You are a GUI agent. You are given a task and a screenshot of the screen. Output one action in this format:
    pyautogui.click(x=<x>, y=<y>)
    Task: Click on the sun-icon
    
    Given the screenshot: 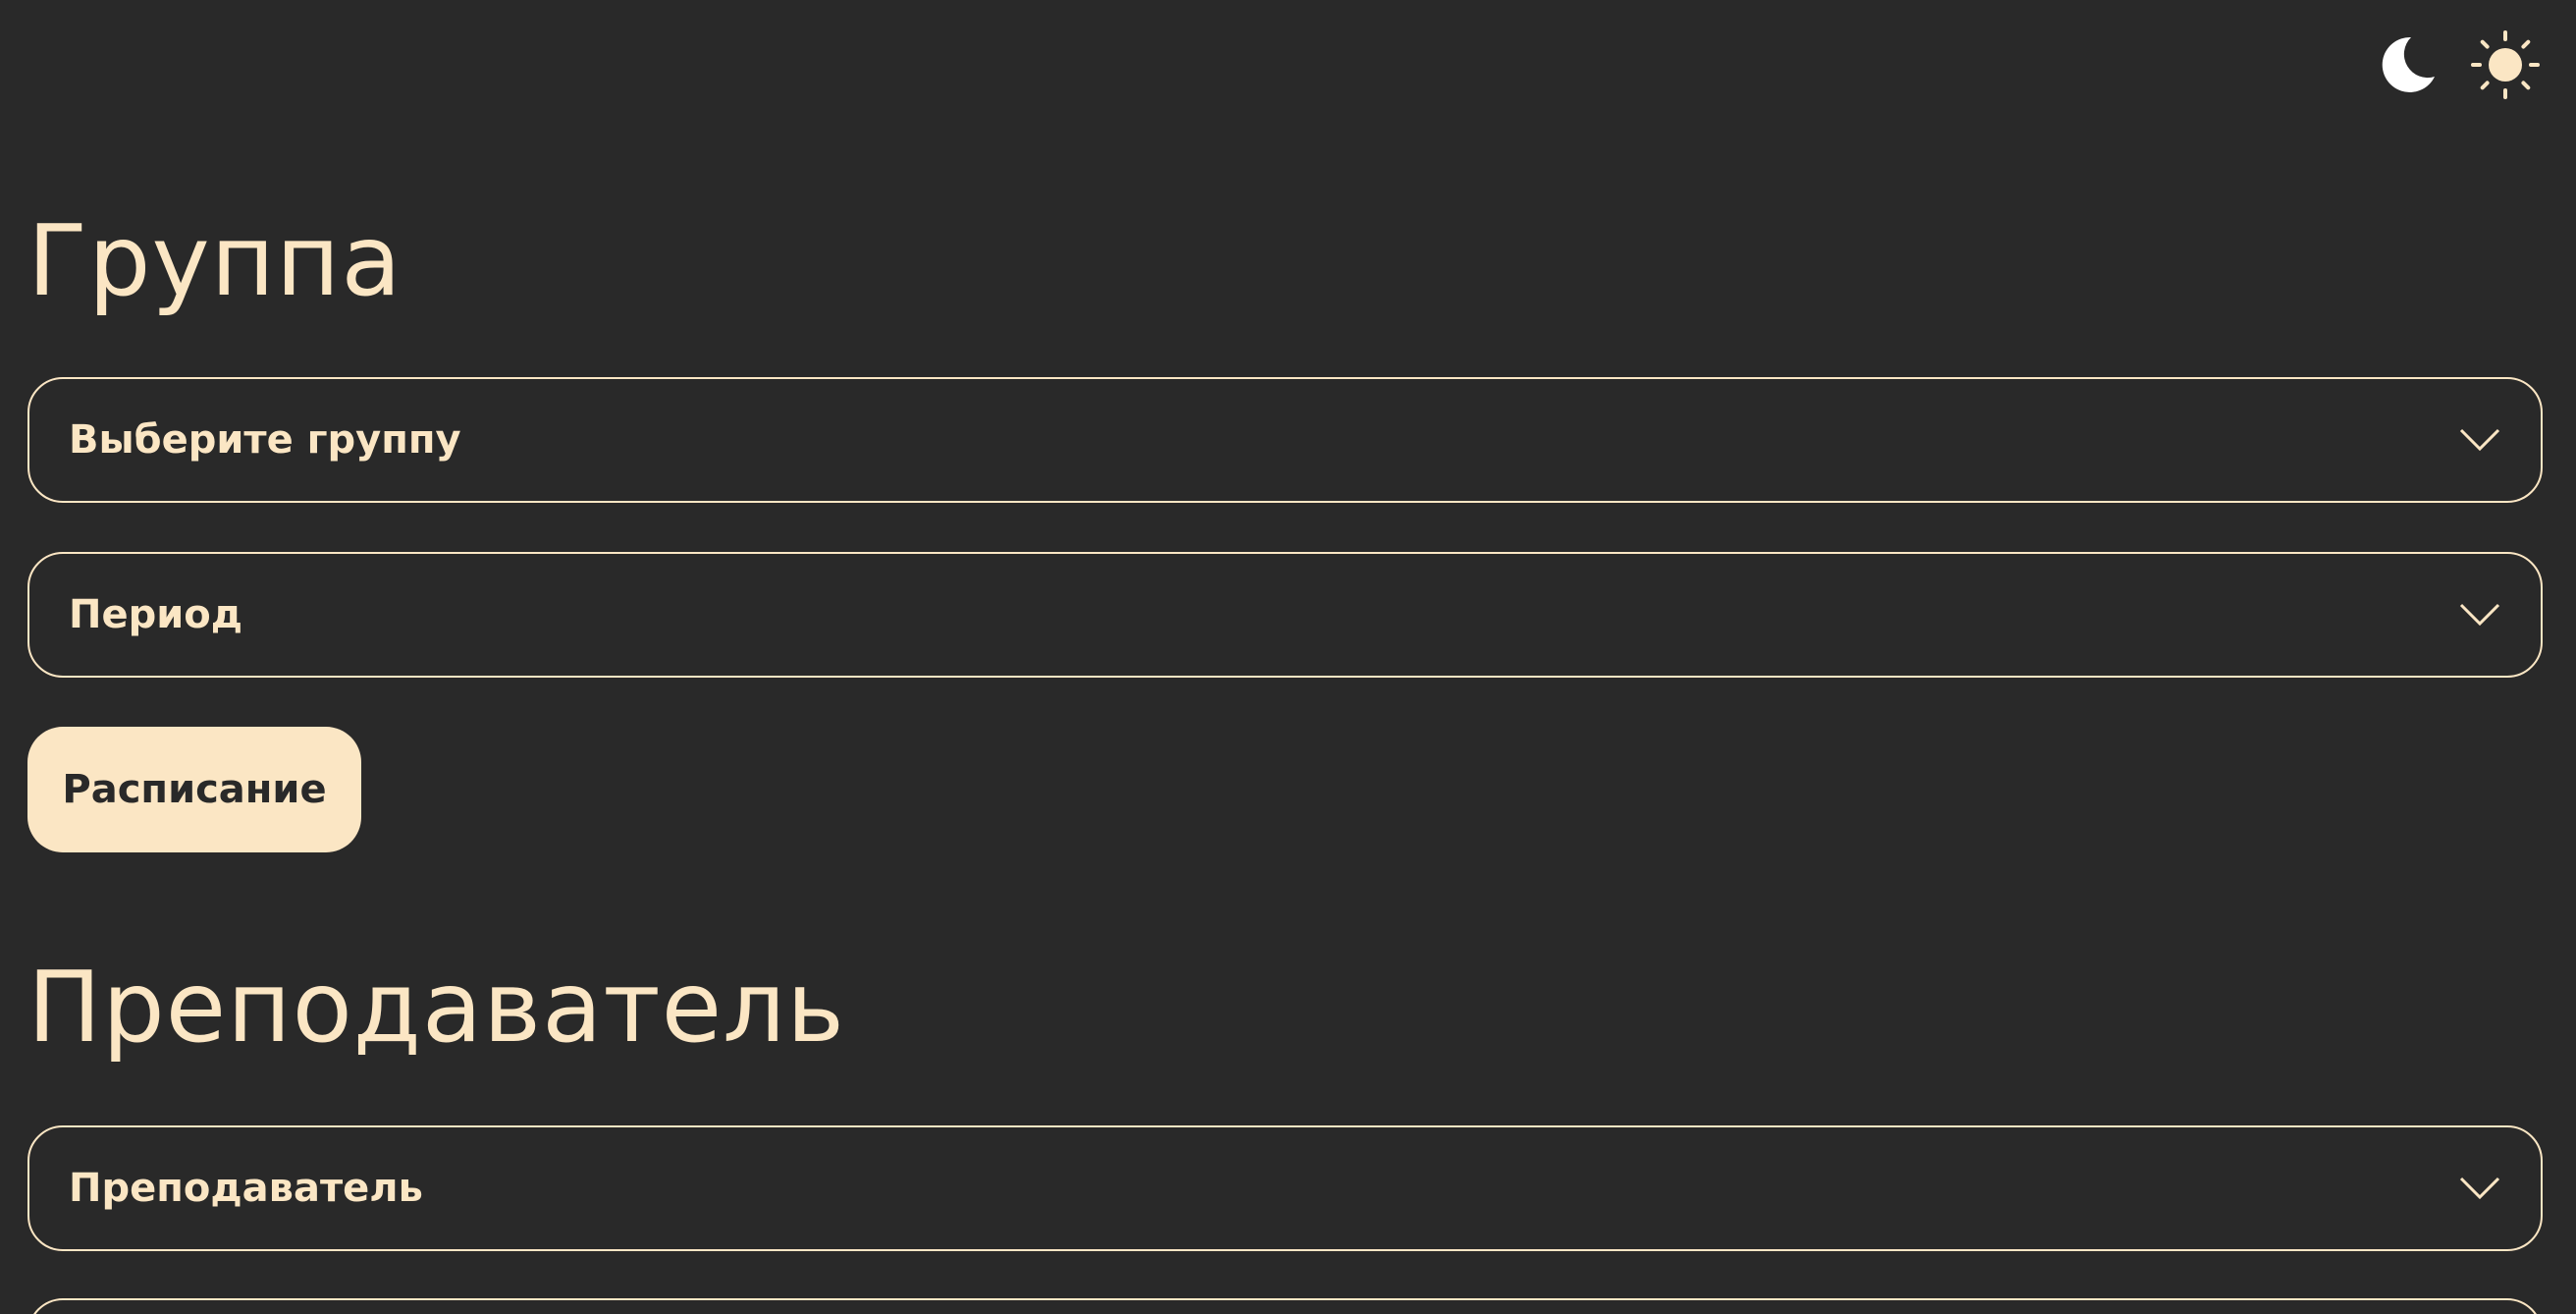 What is the action you would take?
    pyautogui.click(x=2505, y=64)
    